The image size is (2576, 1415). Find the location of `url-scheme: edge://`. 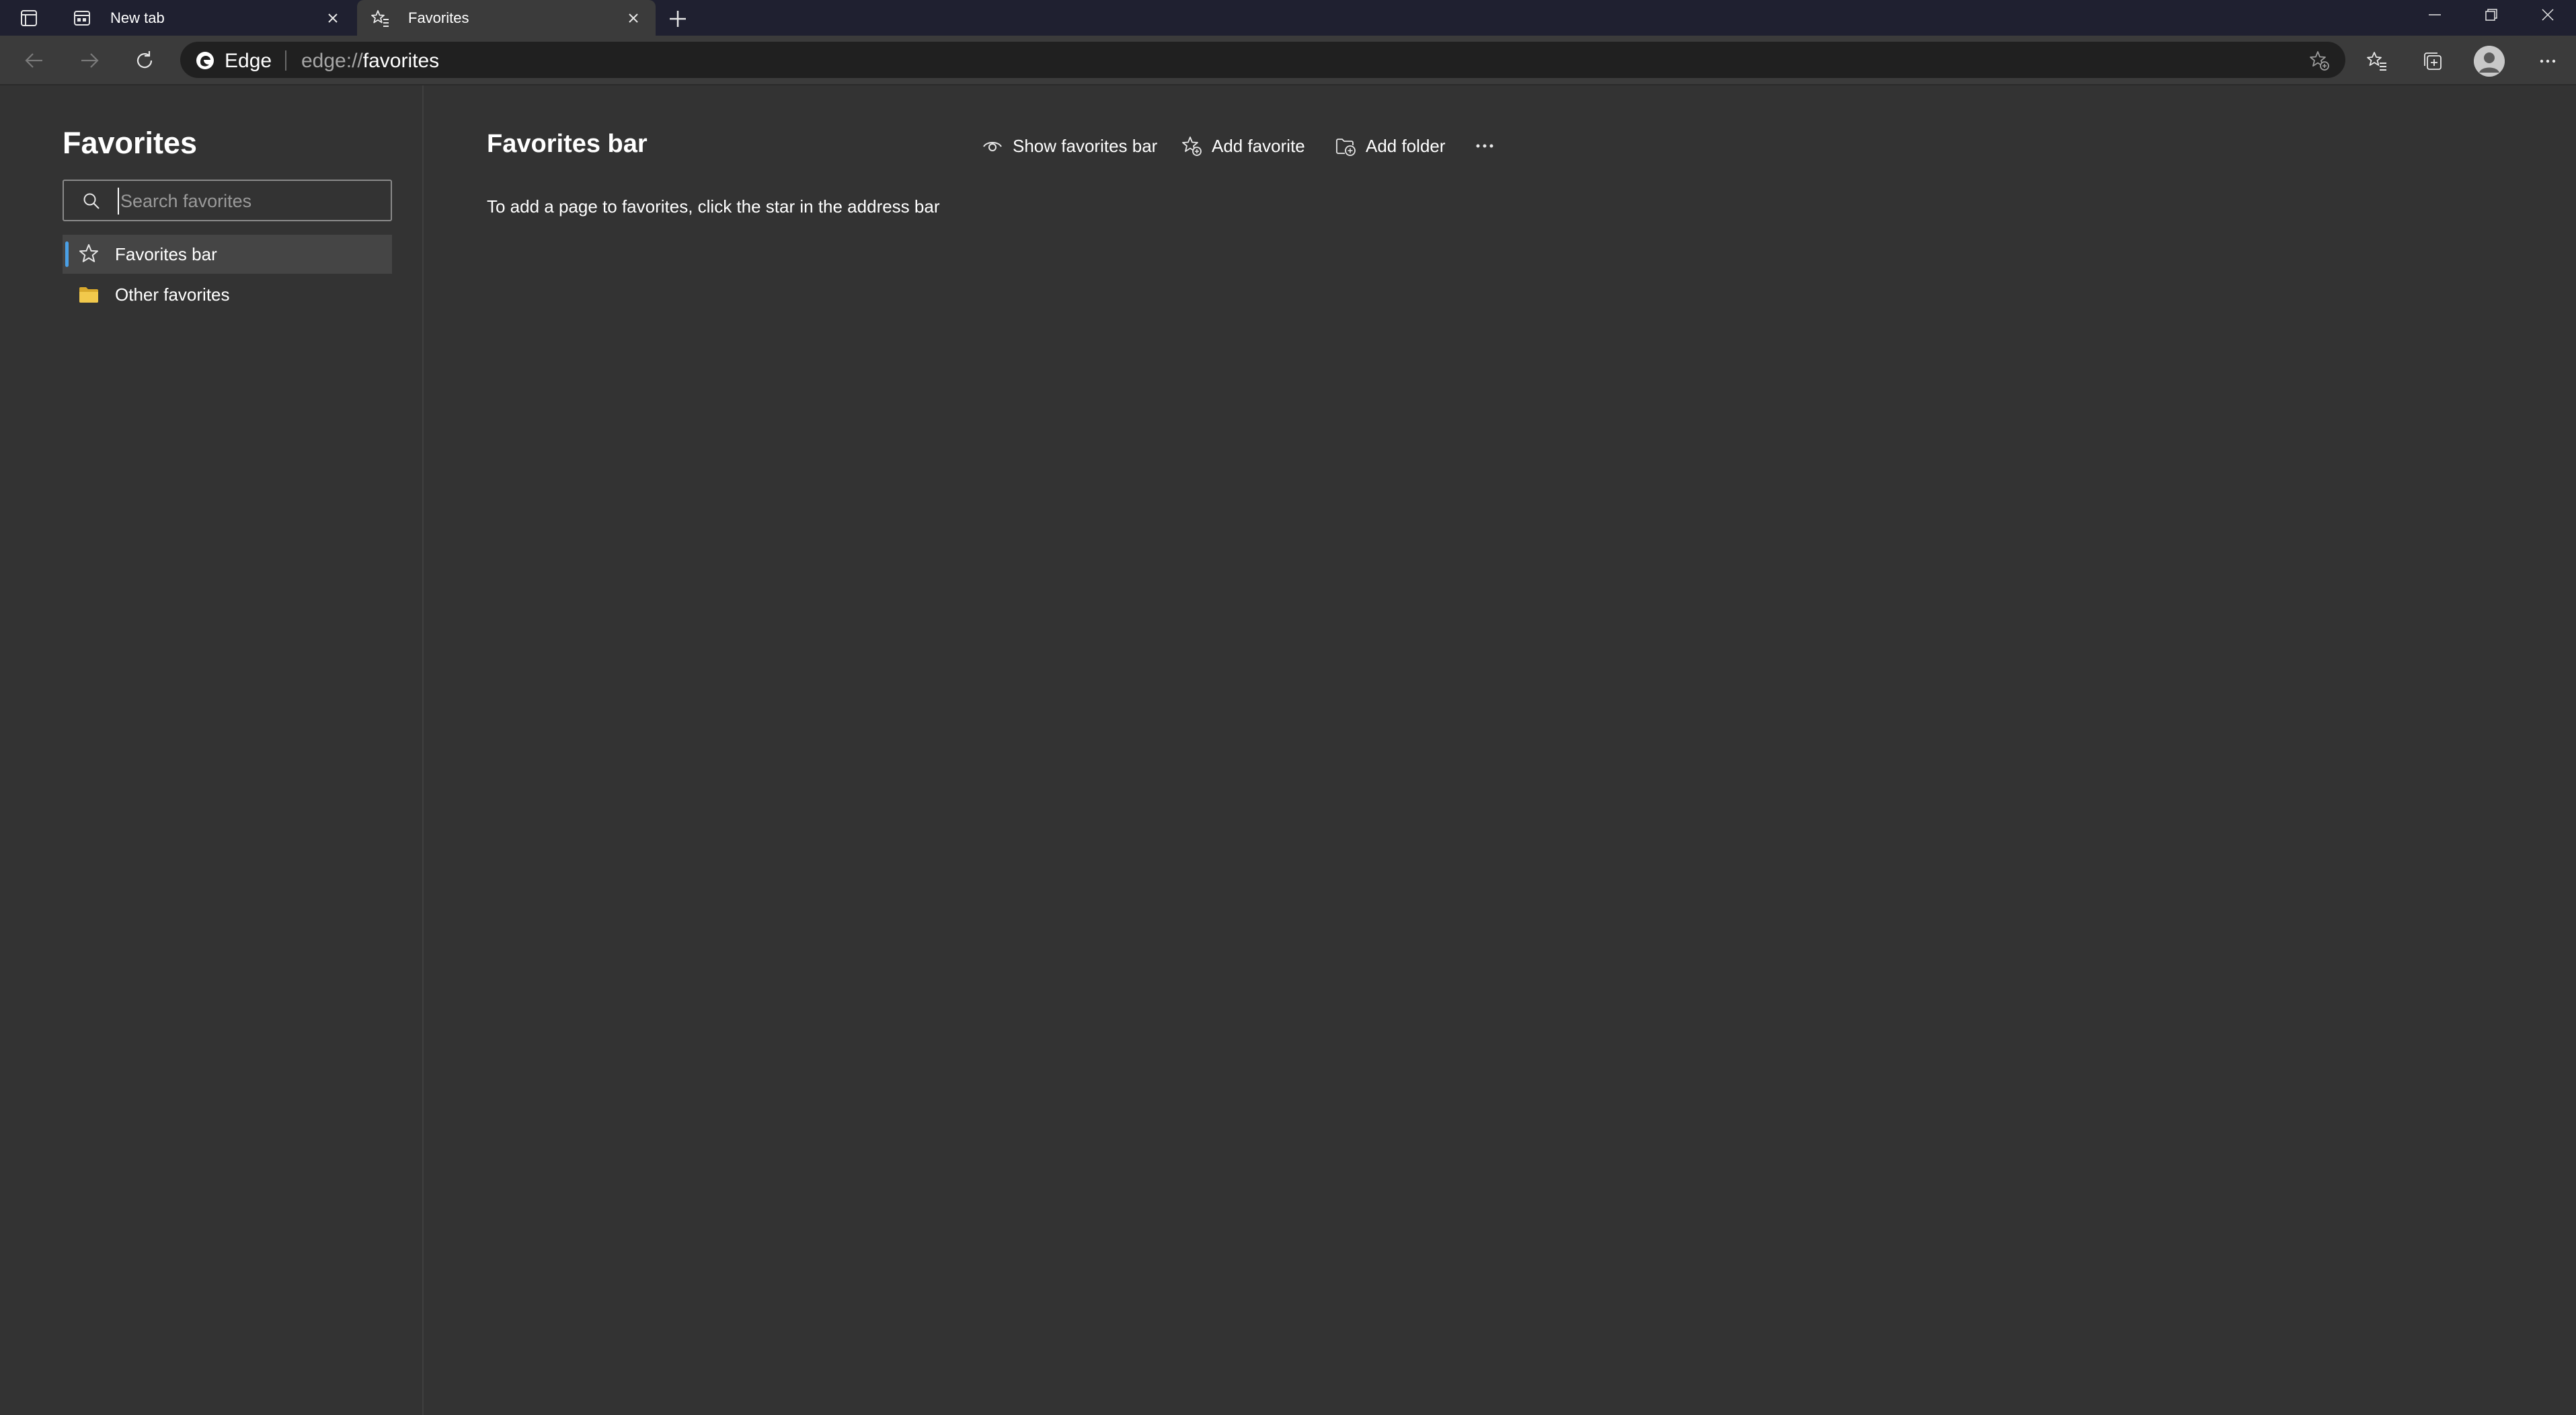

url-scheme: edge:// is located at coordinates (332, 61).